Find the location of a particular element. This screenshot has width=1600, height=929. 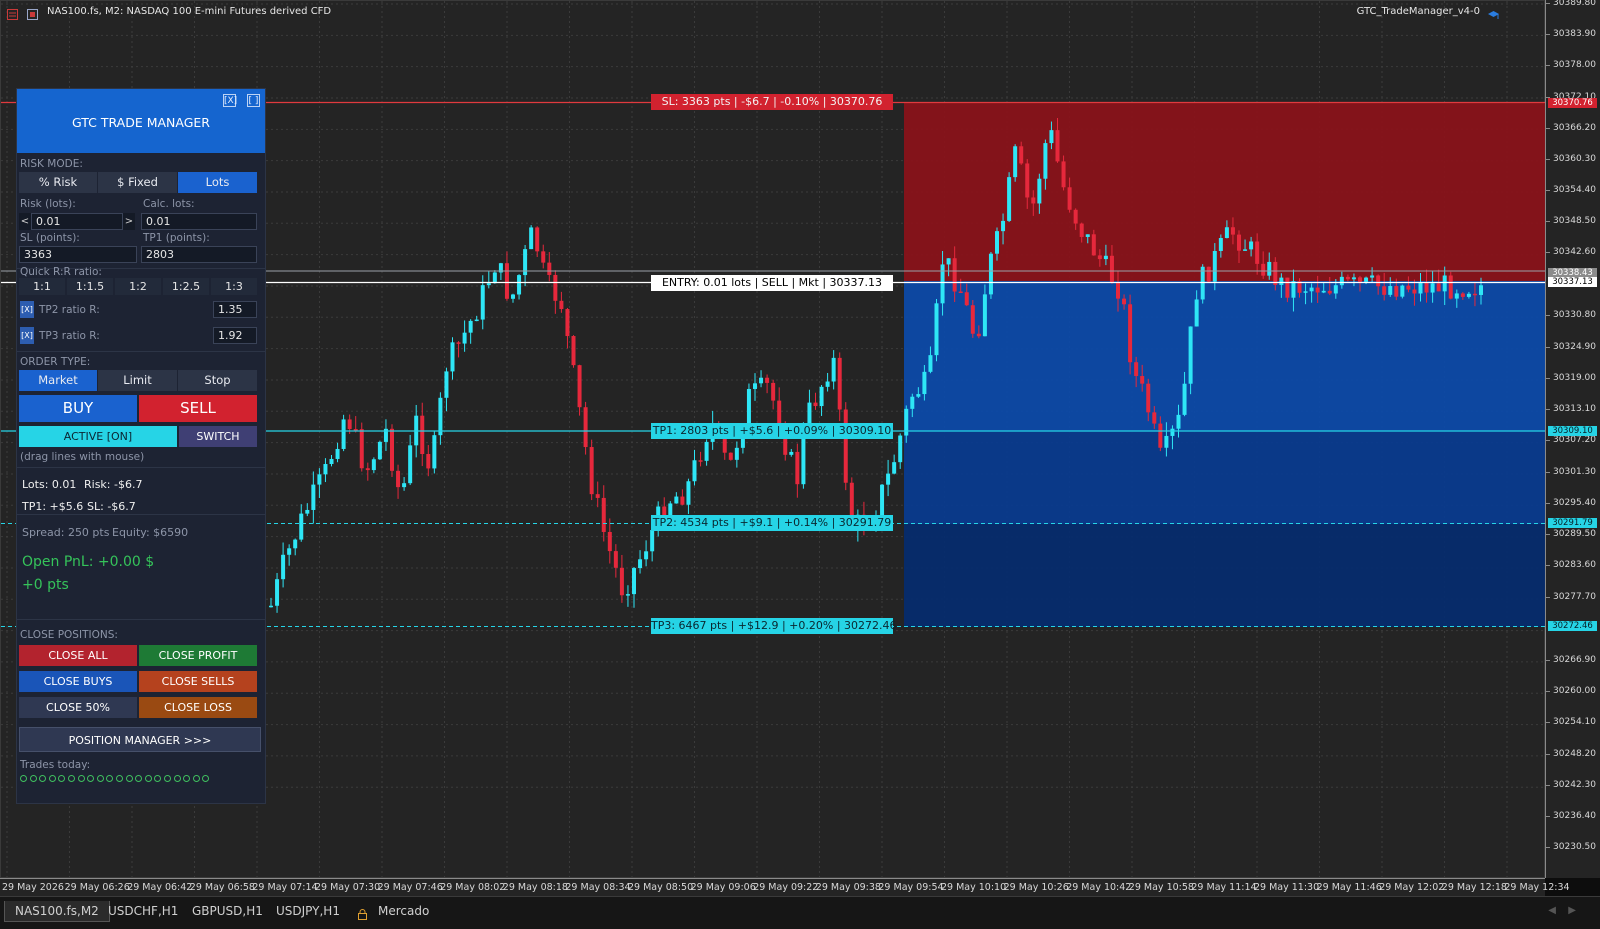

chart-menu-icon is located at coordinates (12, 12).